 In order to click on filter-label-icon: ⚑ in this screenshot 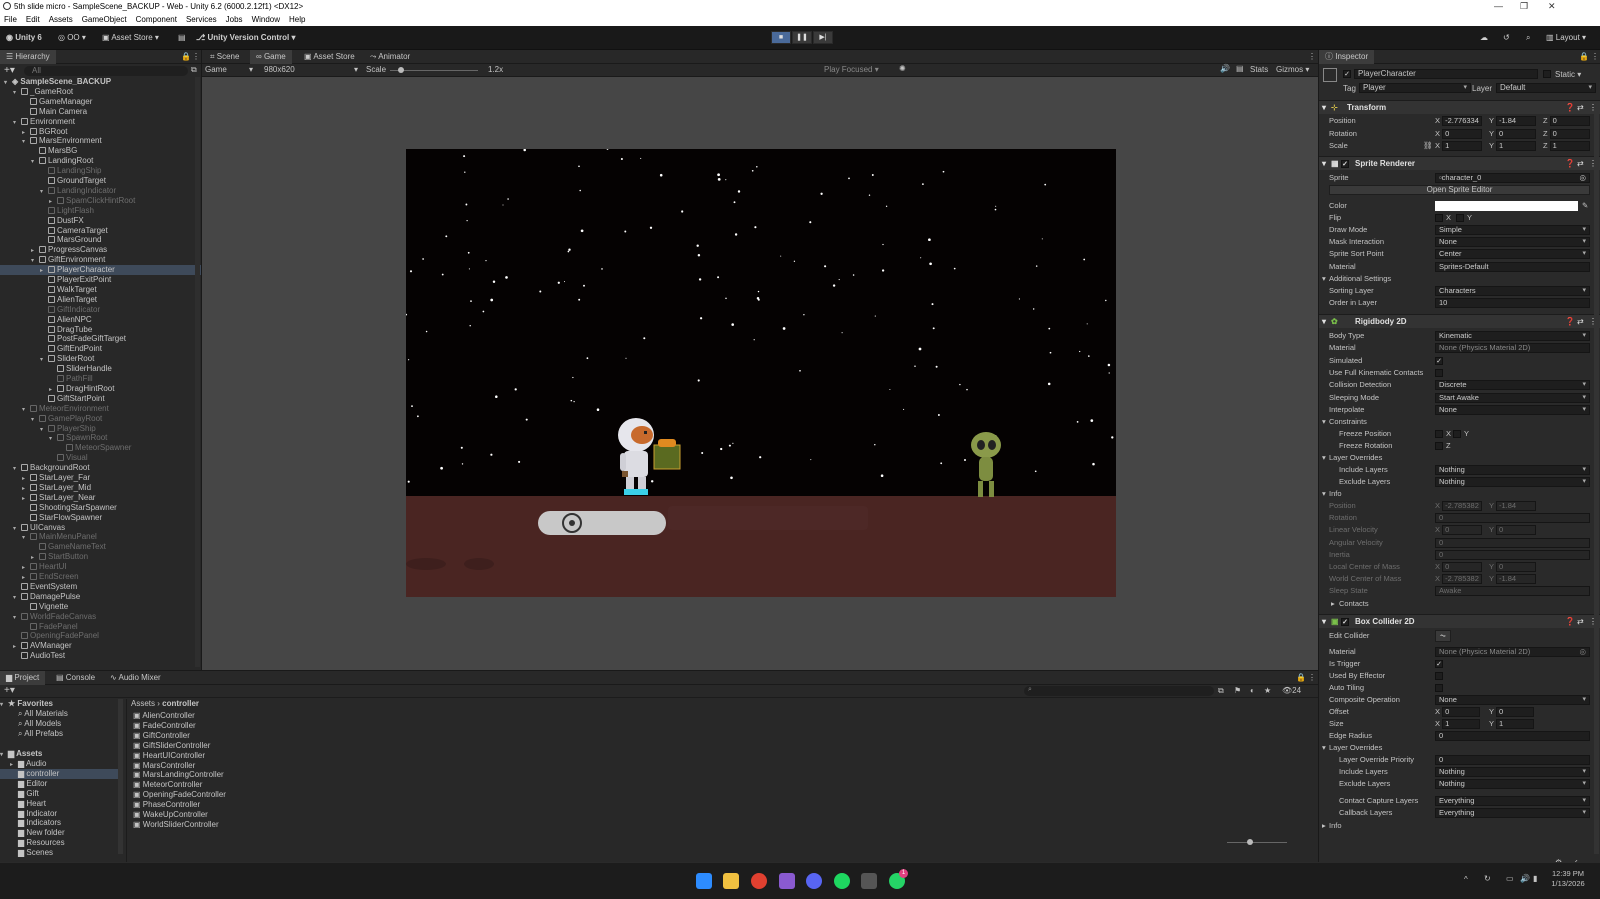, I will do `click(1237, 690)`.